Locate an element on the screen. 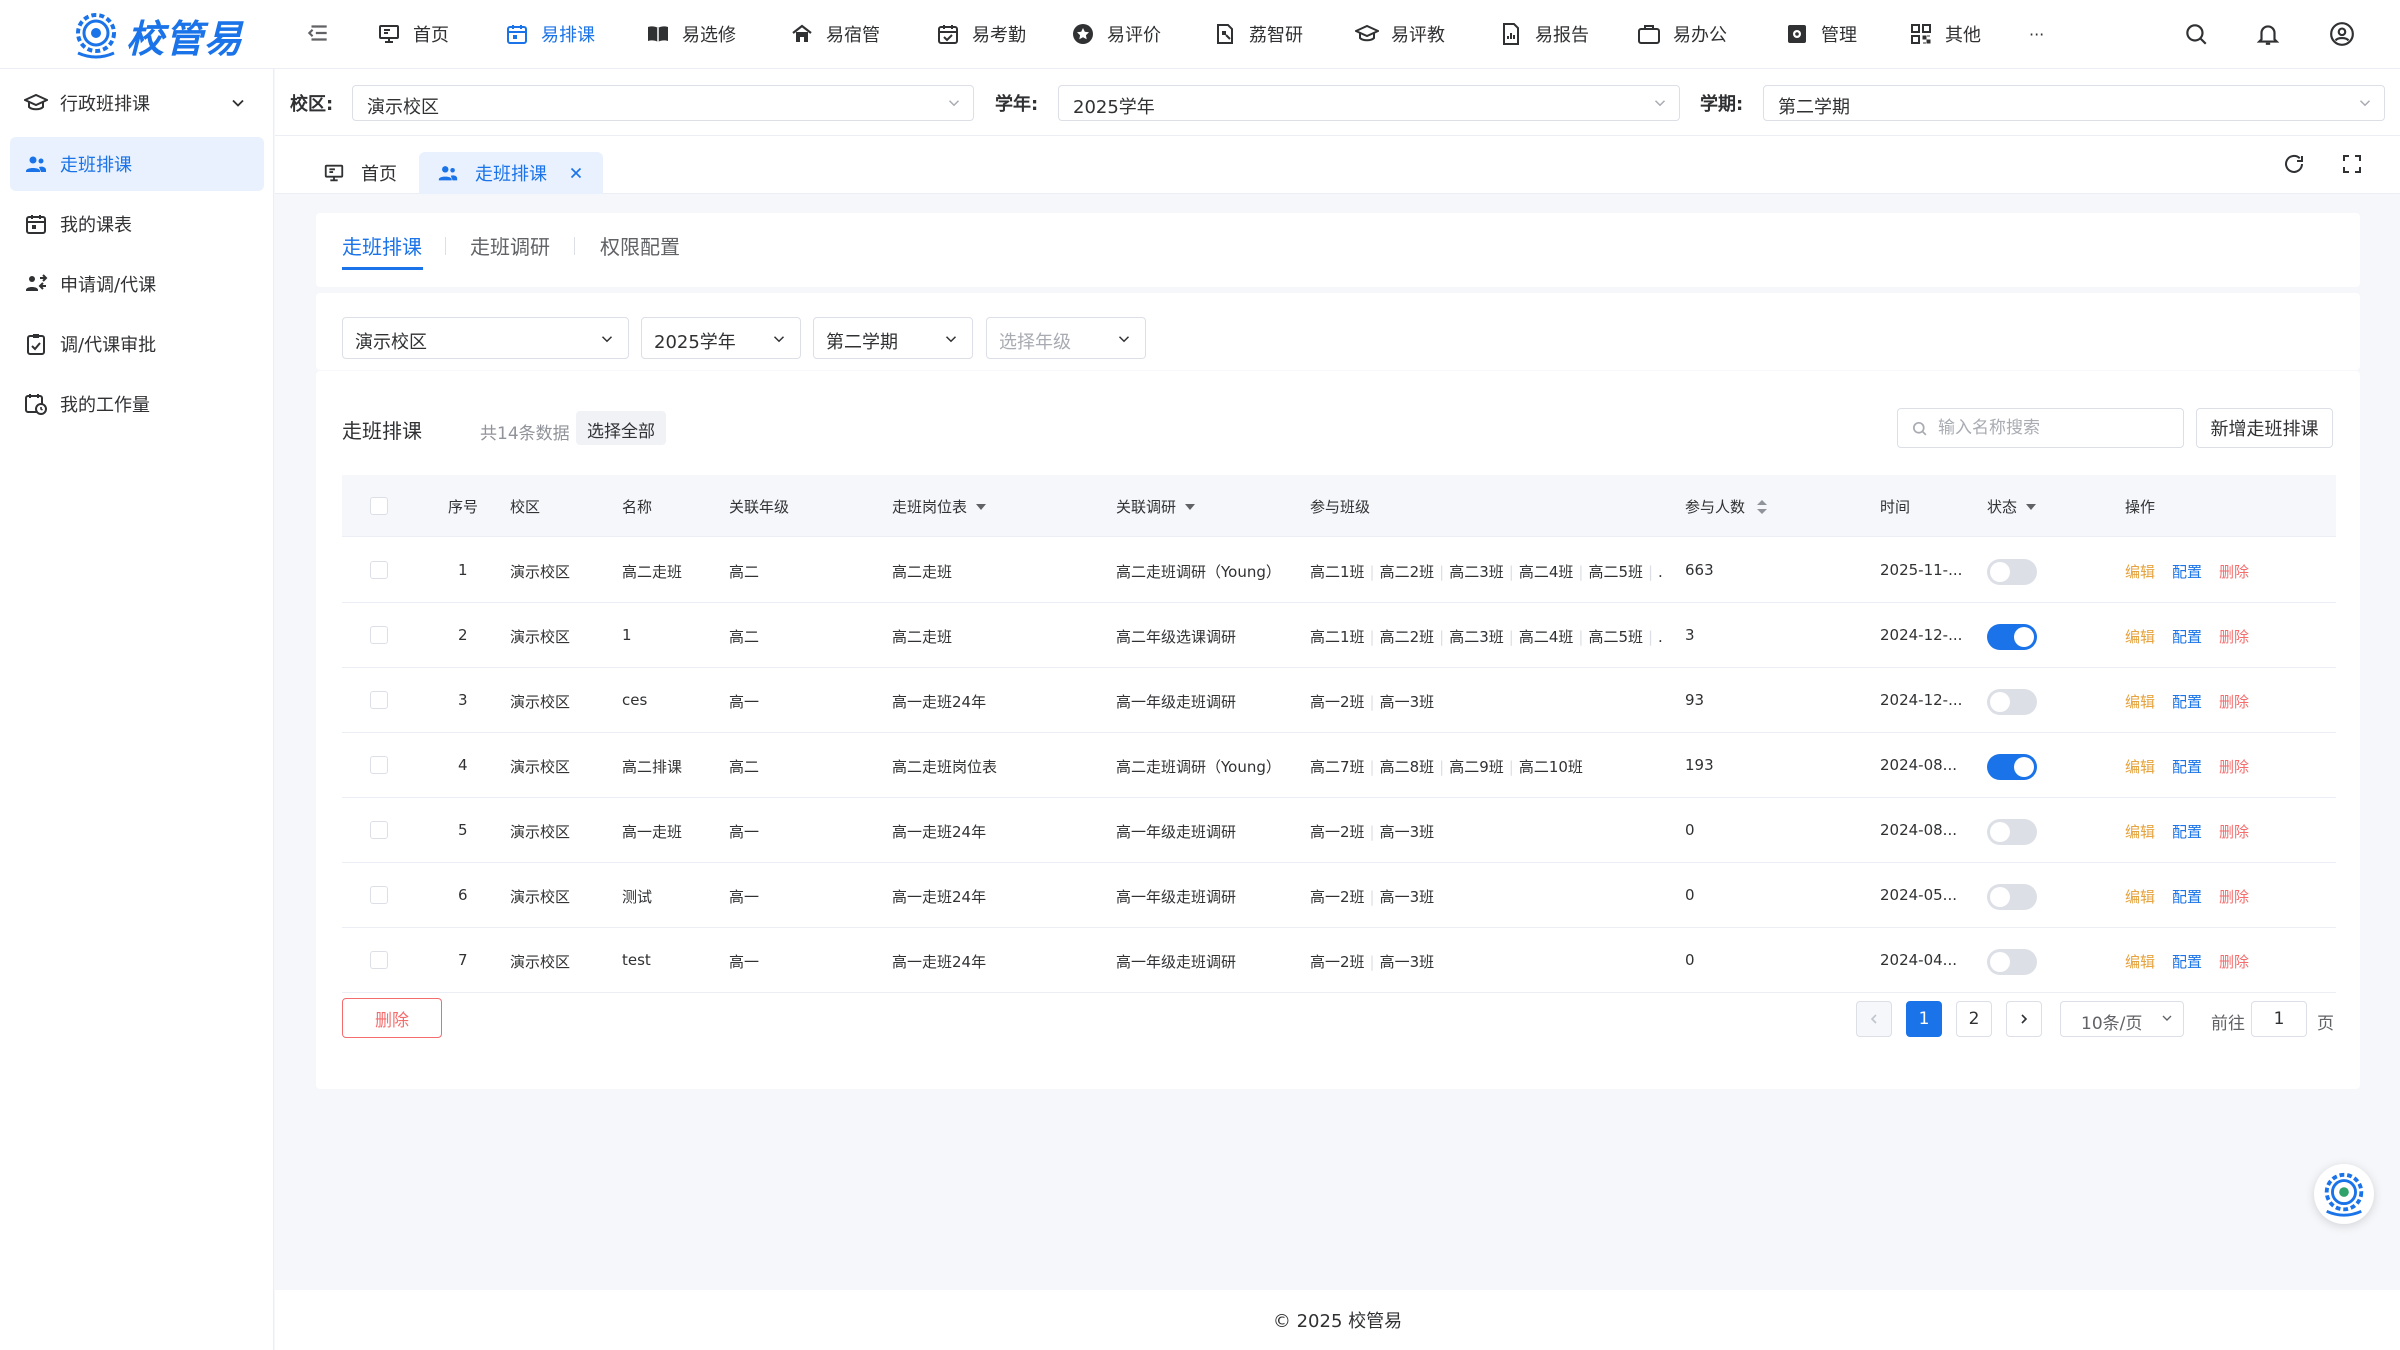 The image size is (2400, 1350). next-page-button is located at coordinates (2024, 1019).